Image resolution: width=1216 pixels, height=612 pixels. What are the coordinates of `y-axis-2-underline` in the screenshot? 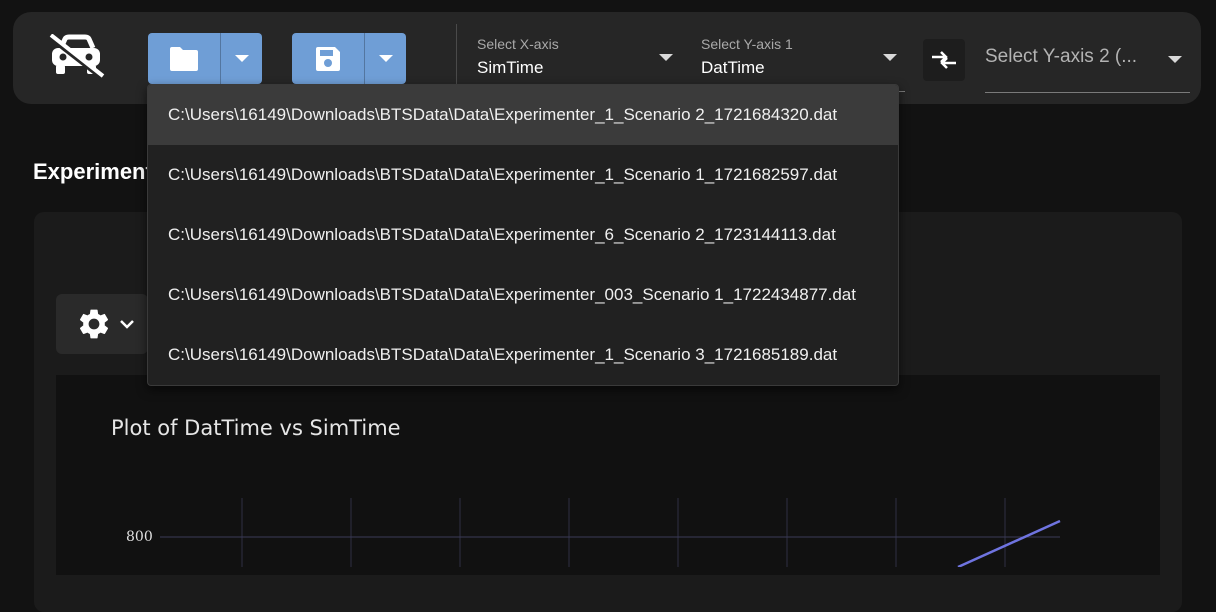 It's located at (1087, 92).